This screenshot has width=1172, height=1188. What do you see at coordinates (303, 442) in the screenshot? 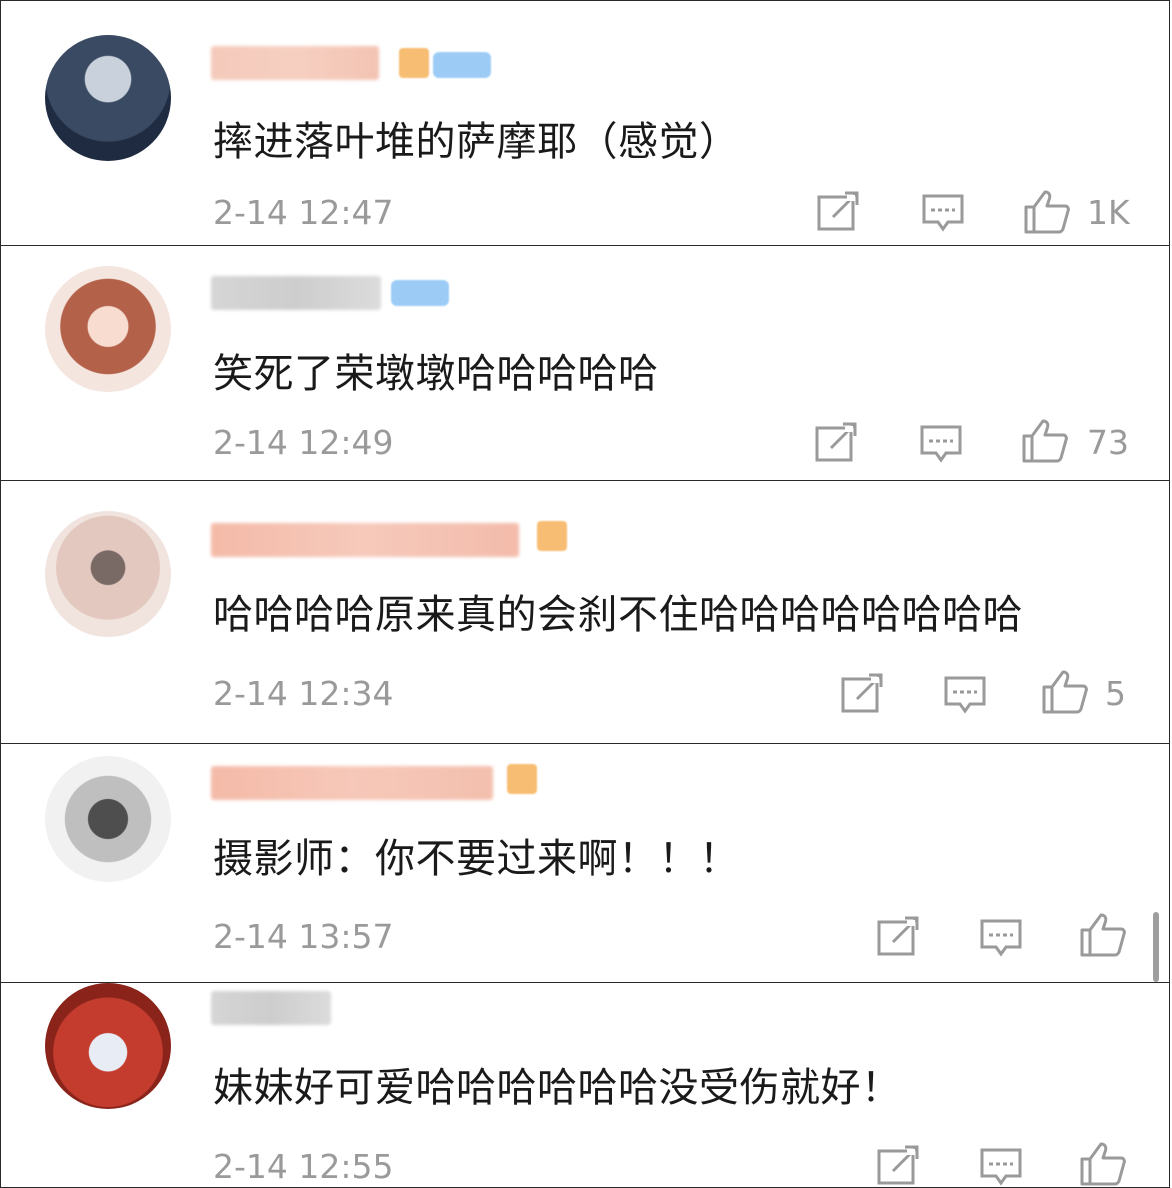
I see `comment-time: 2-14 12:49` at bounding box center [303, 442].